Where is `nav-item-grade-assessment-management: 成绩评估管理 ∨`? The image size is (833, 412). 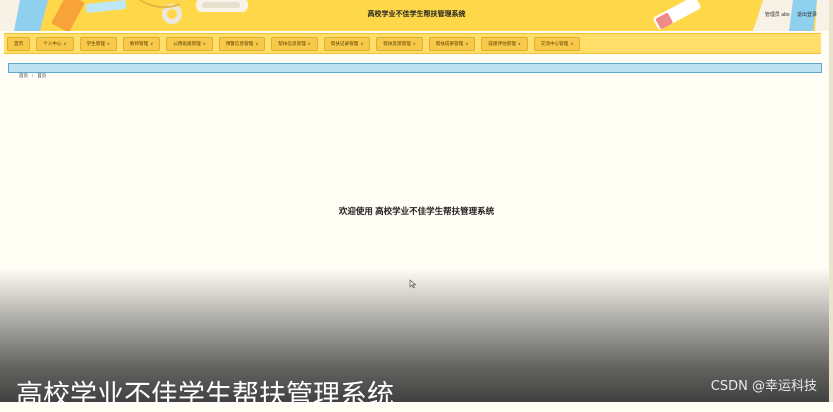
nav-item-grade-assessment-management: 成绩评估管理 ∨ is located at coordinates (504, 44).